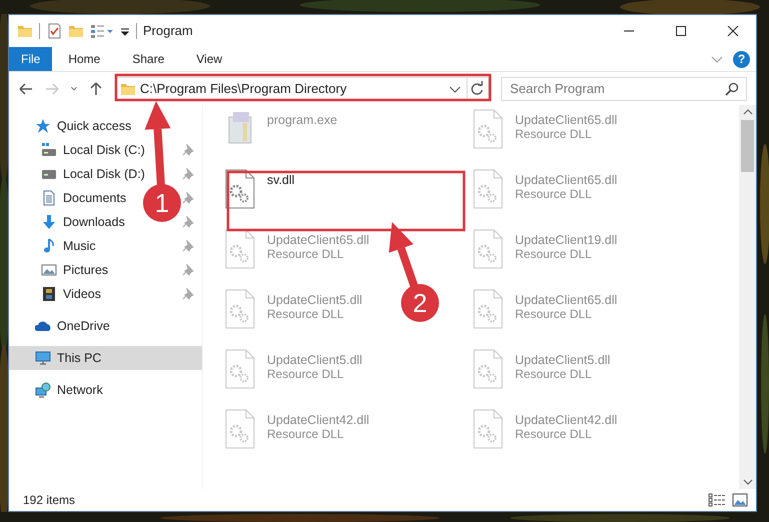 Image resolution: width=769 pixels, height=522 pixels. What do you see at coordinates (740, 500) in the screenshot?
I see `large-icons-view-icon` at bounding box center [740, 500].